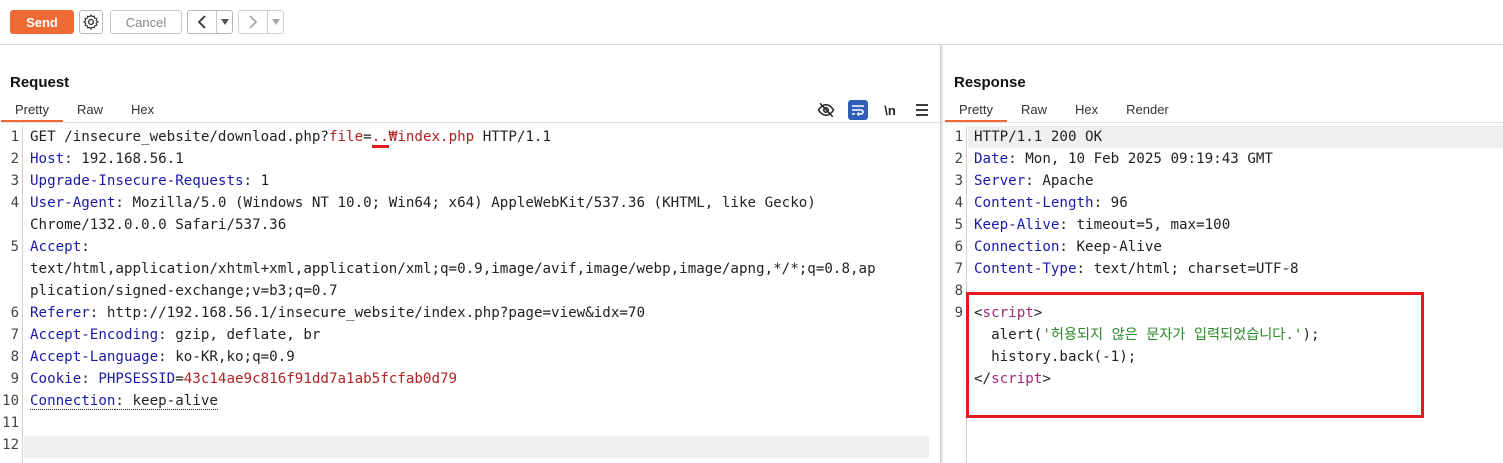 This screenshot has height=463, width=1503. I want to click on back-nav, so click(210, 22).